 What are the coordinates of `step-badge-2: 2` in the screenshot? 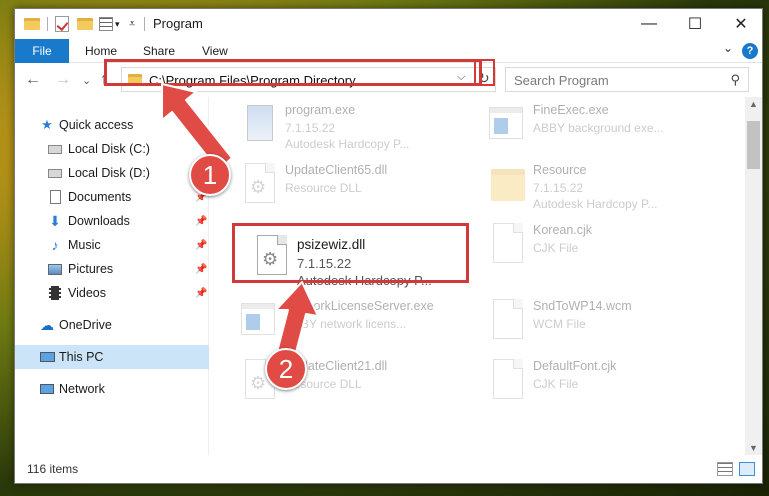 It's located at (286, 369).